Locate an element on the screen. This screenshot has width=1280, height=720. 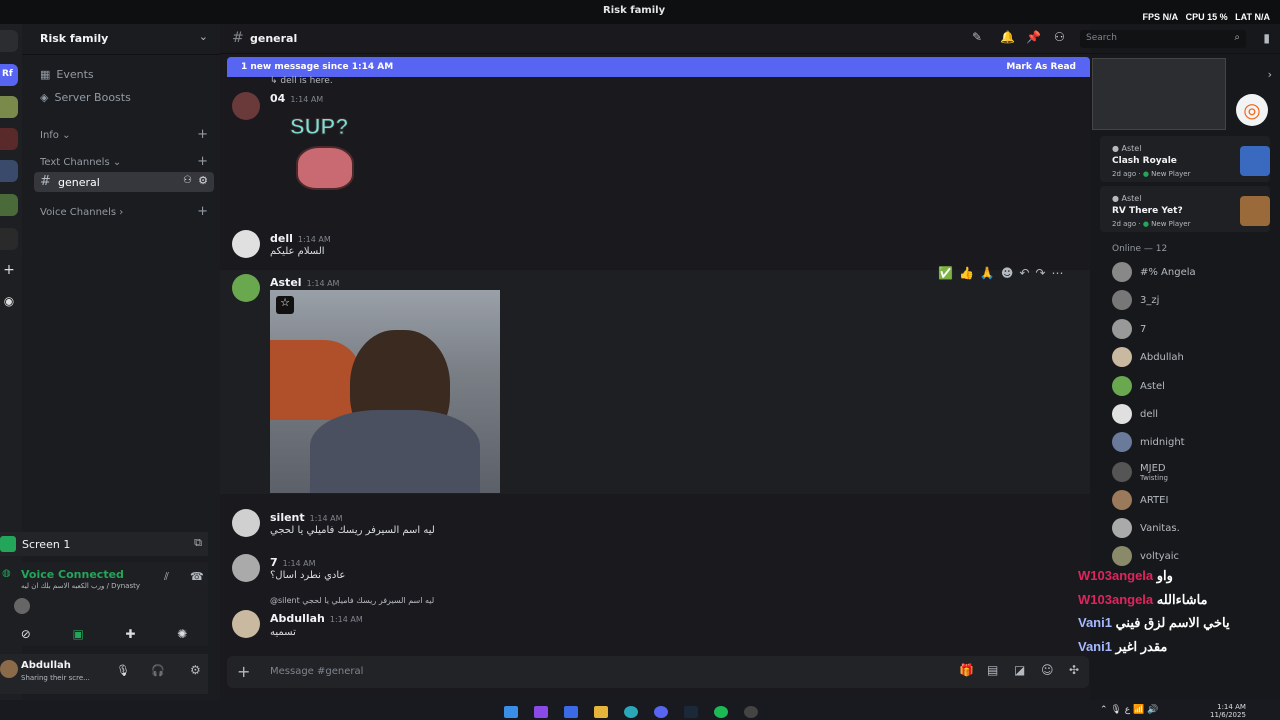
screen-share-button-icon: ▣ is located at coordinates (77, 634).